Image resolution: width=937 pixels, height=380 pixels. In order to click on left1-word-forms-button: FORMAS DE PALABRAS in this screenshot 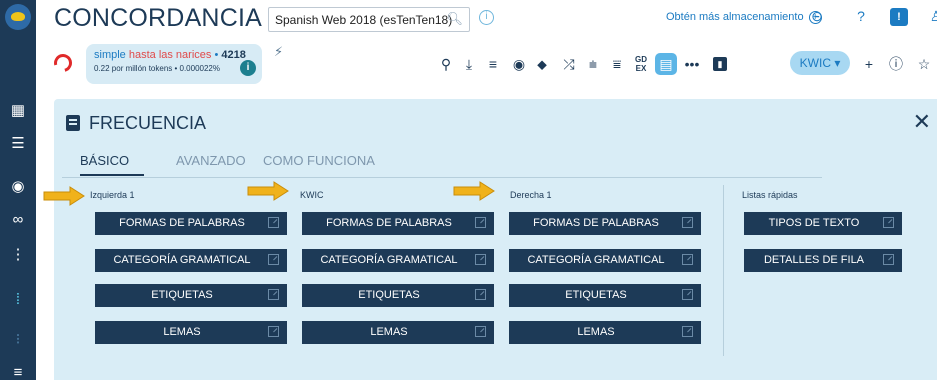, I will do `click(191, 223)`.